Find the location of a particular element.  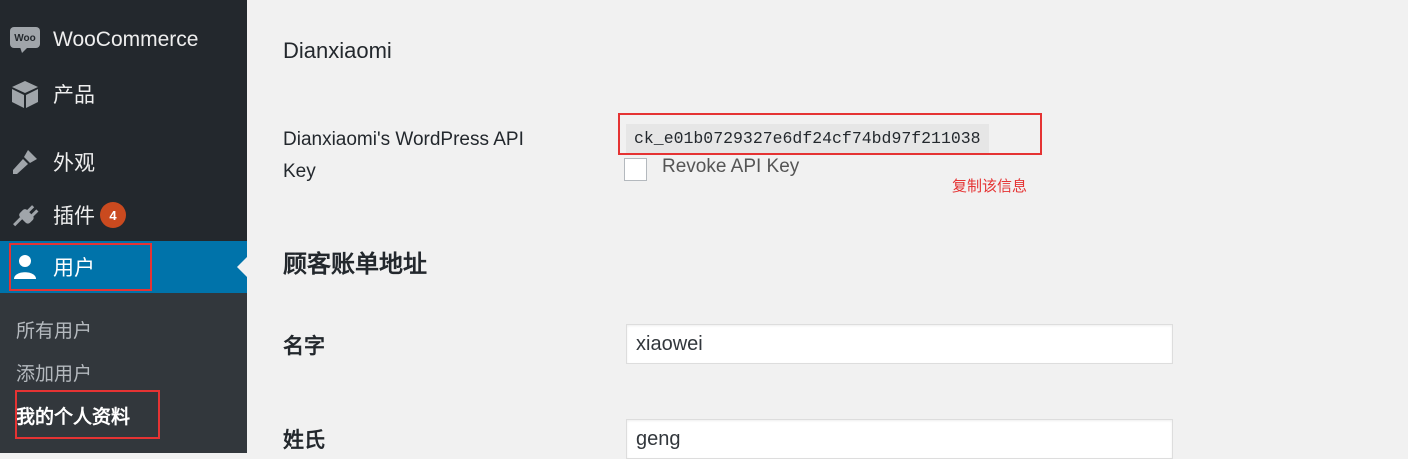

sidebar-item-products: 产品 is located at coordinates (123, 94).